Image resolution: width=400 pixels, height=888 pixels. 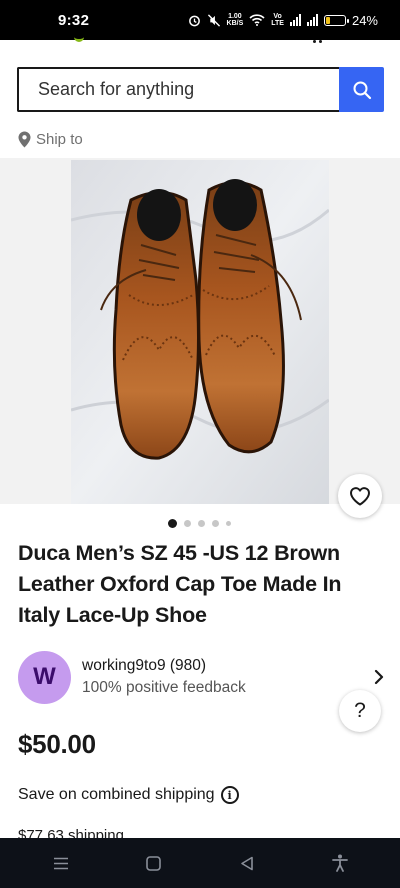 I want to click on avatar: W, so click(x=44, y=677).